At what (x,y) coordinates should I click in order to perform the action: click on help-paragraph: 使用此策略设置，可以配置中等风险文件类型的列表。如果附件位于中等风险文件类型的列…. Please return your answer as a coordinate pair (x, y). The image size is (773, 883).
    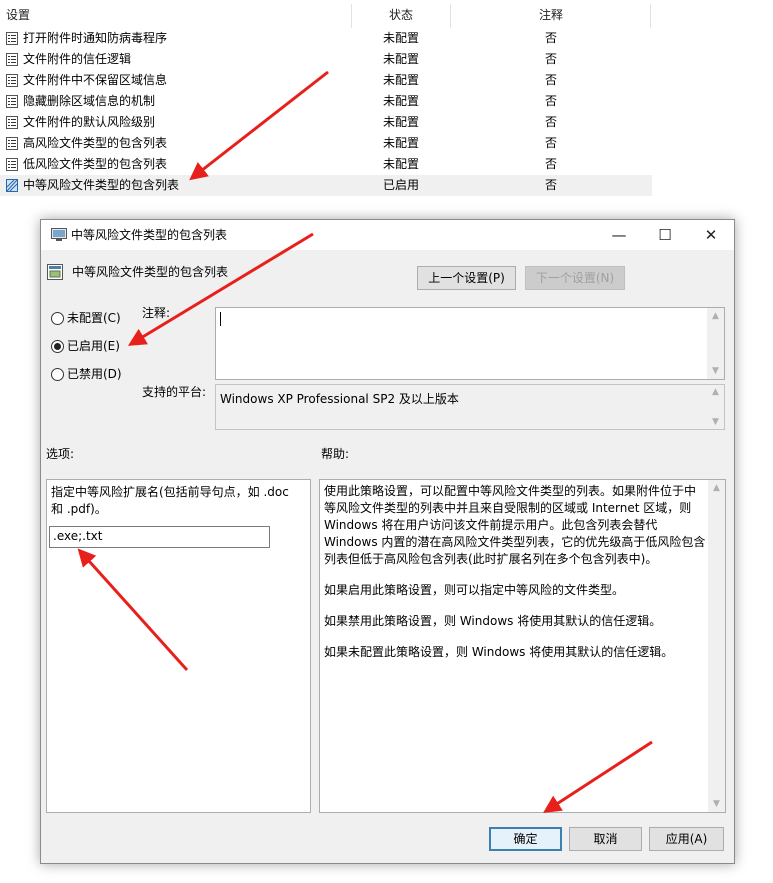
    Looking at the image, I should click on (515, 525).